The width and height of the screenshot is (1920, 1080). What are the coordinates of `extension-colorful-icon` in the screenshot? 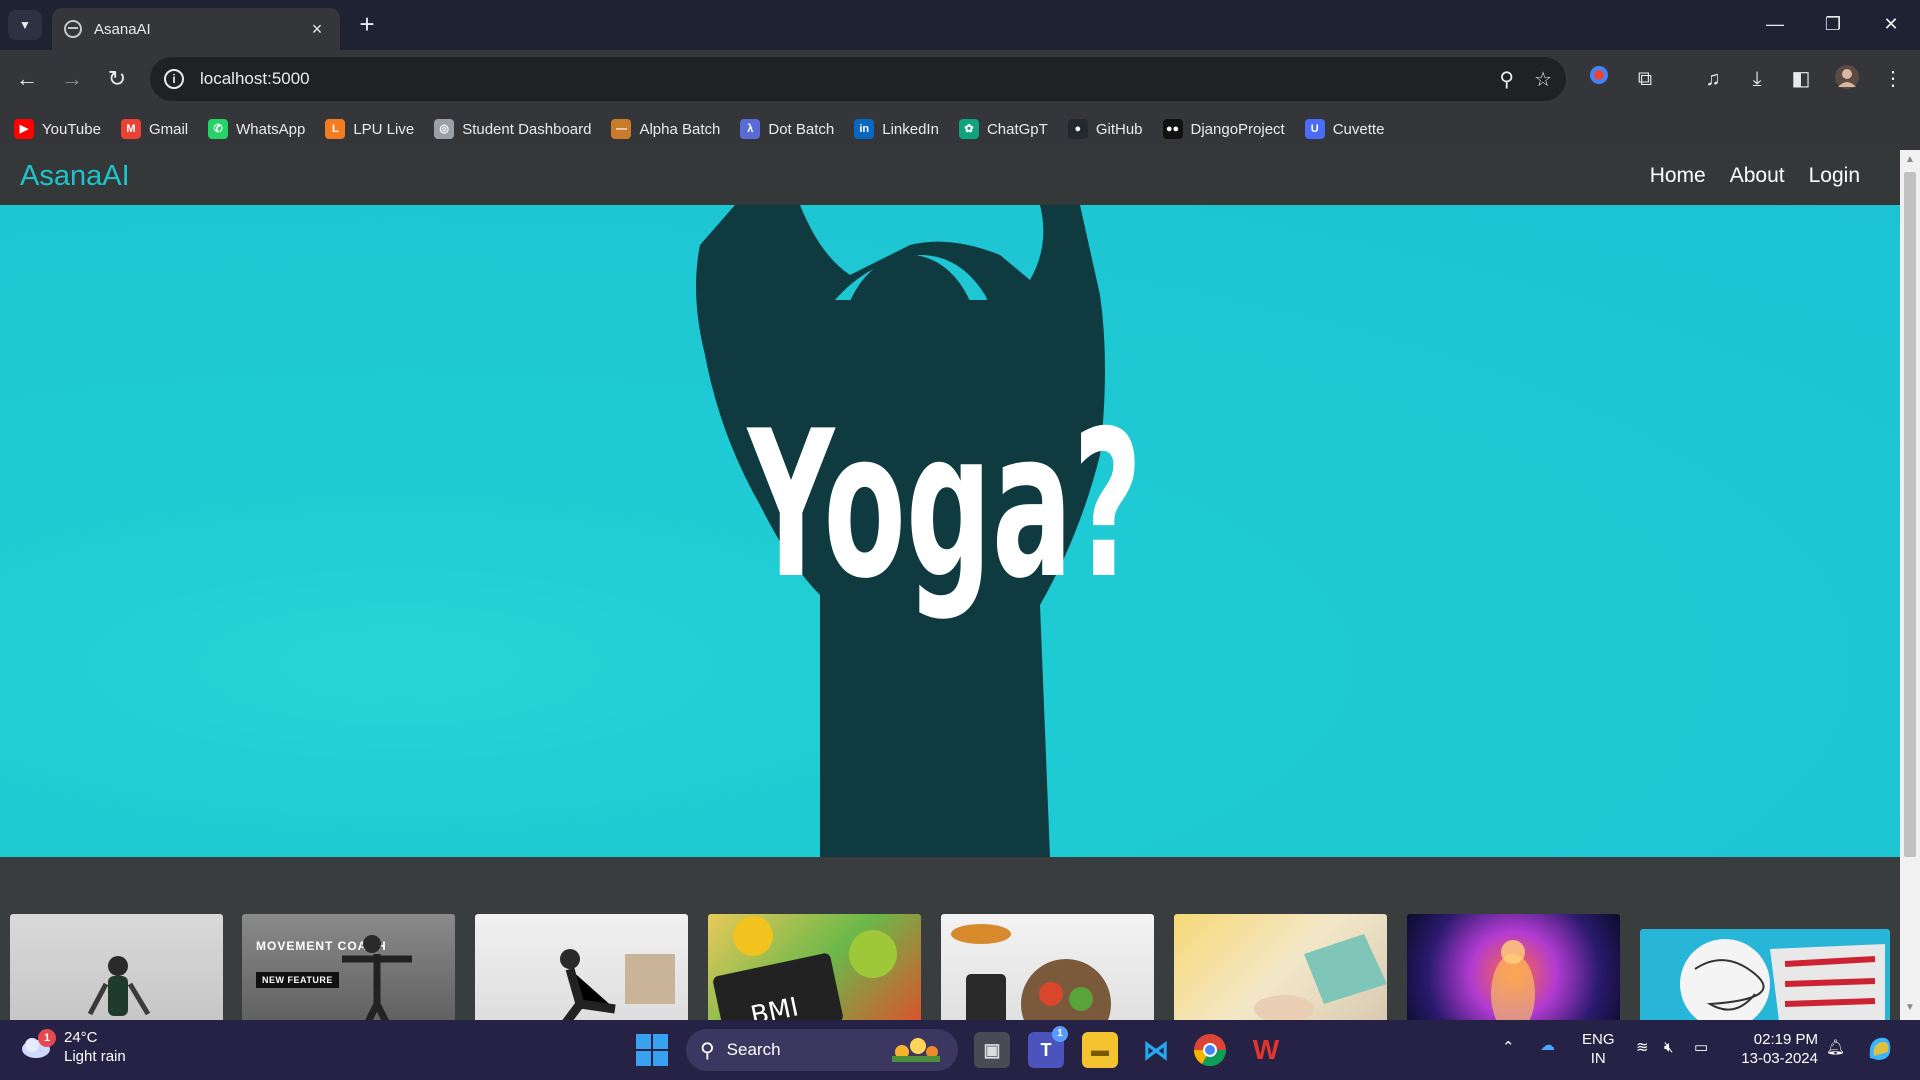 It's located at (1599, 79).